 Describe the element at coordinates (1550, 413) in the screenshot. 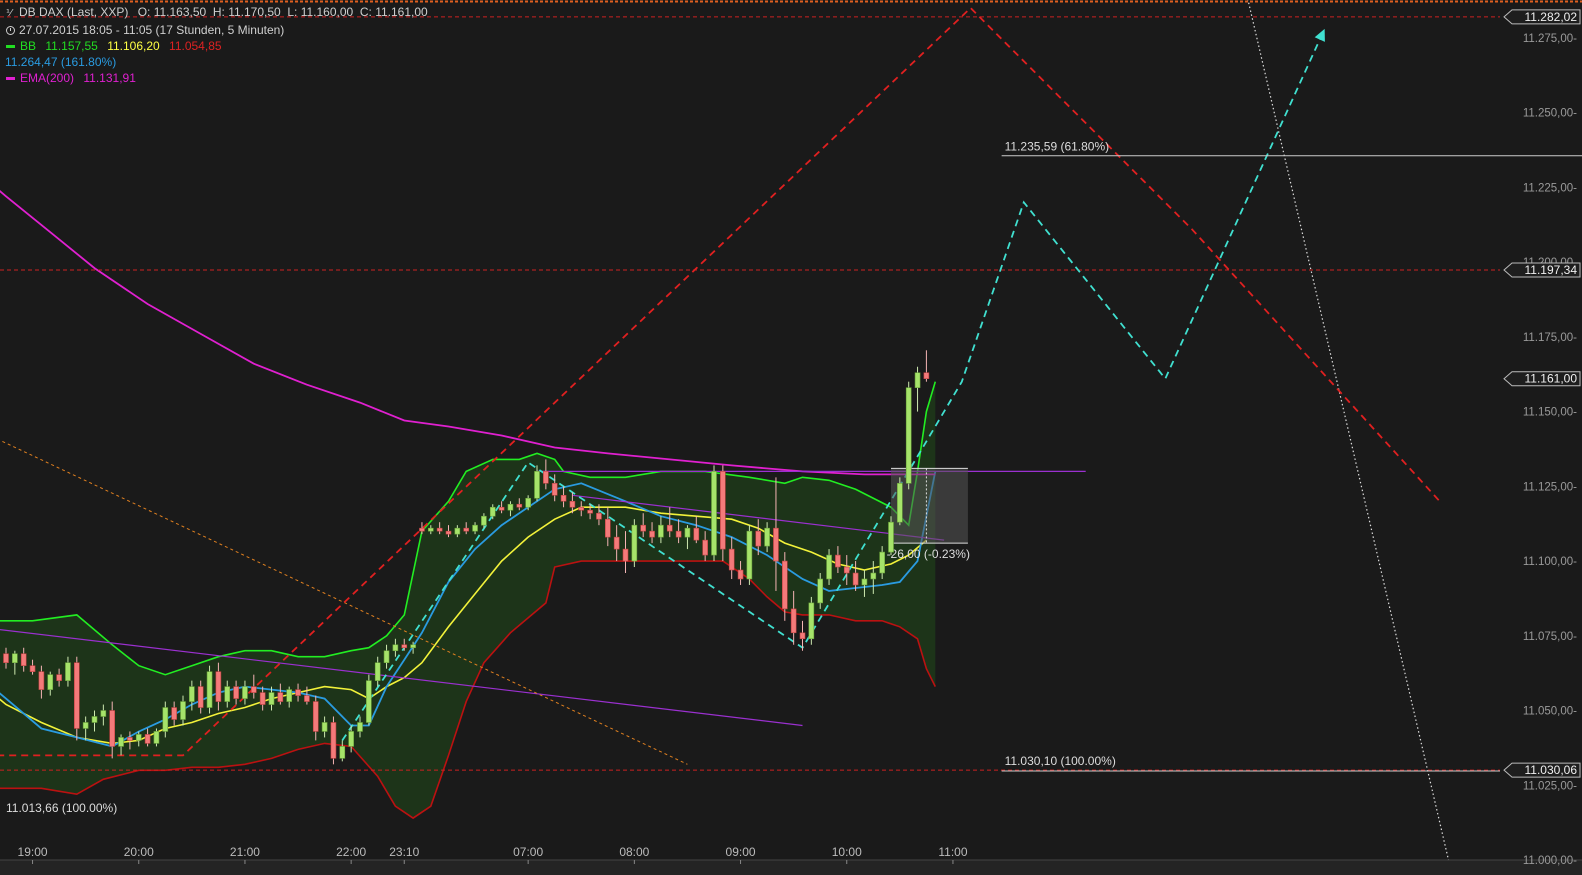

I see `y-tick-label: 11.150,00-` at that location.